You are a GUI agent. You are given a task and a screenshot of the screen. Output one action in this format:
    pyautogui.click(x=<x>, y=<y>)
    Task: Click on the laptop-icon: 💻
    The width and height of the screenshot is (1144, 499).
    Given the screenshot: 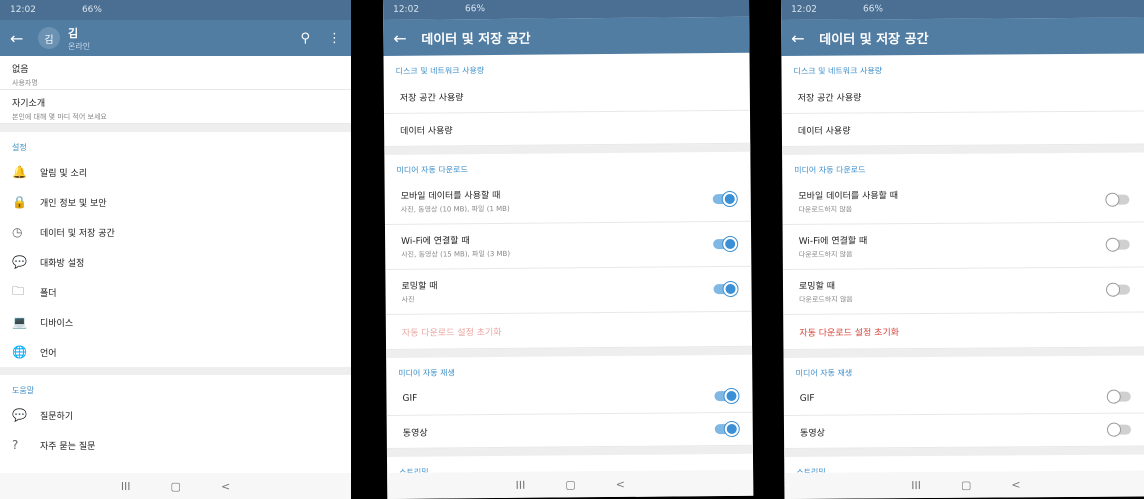 What is the action you would take?
    pyautogui.click(x=19, y=322)
    